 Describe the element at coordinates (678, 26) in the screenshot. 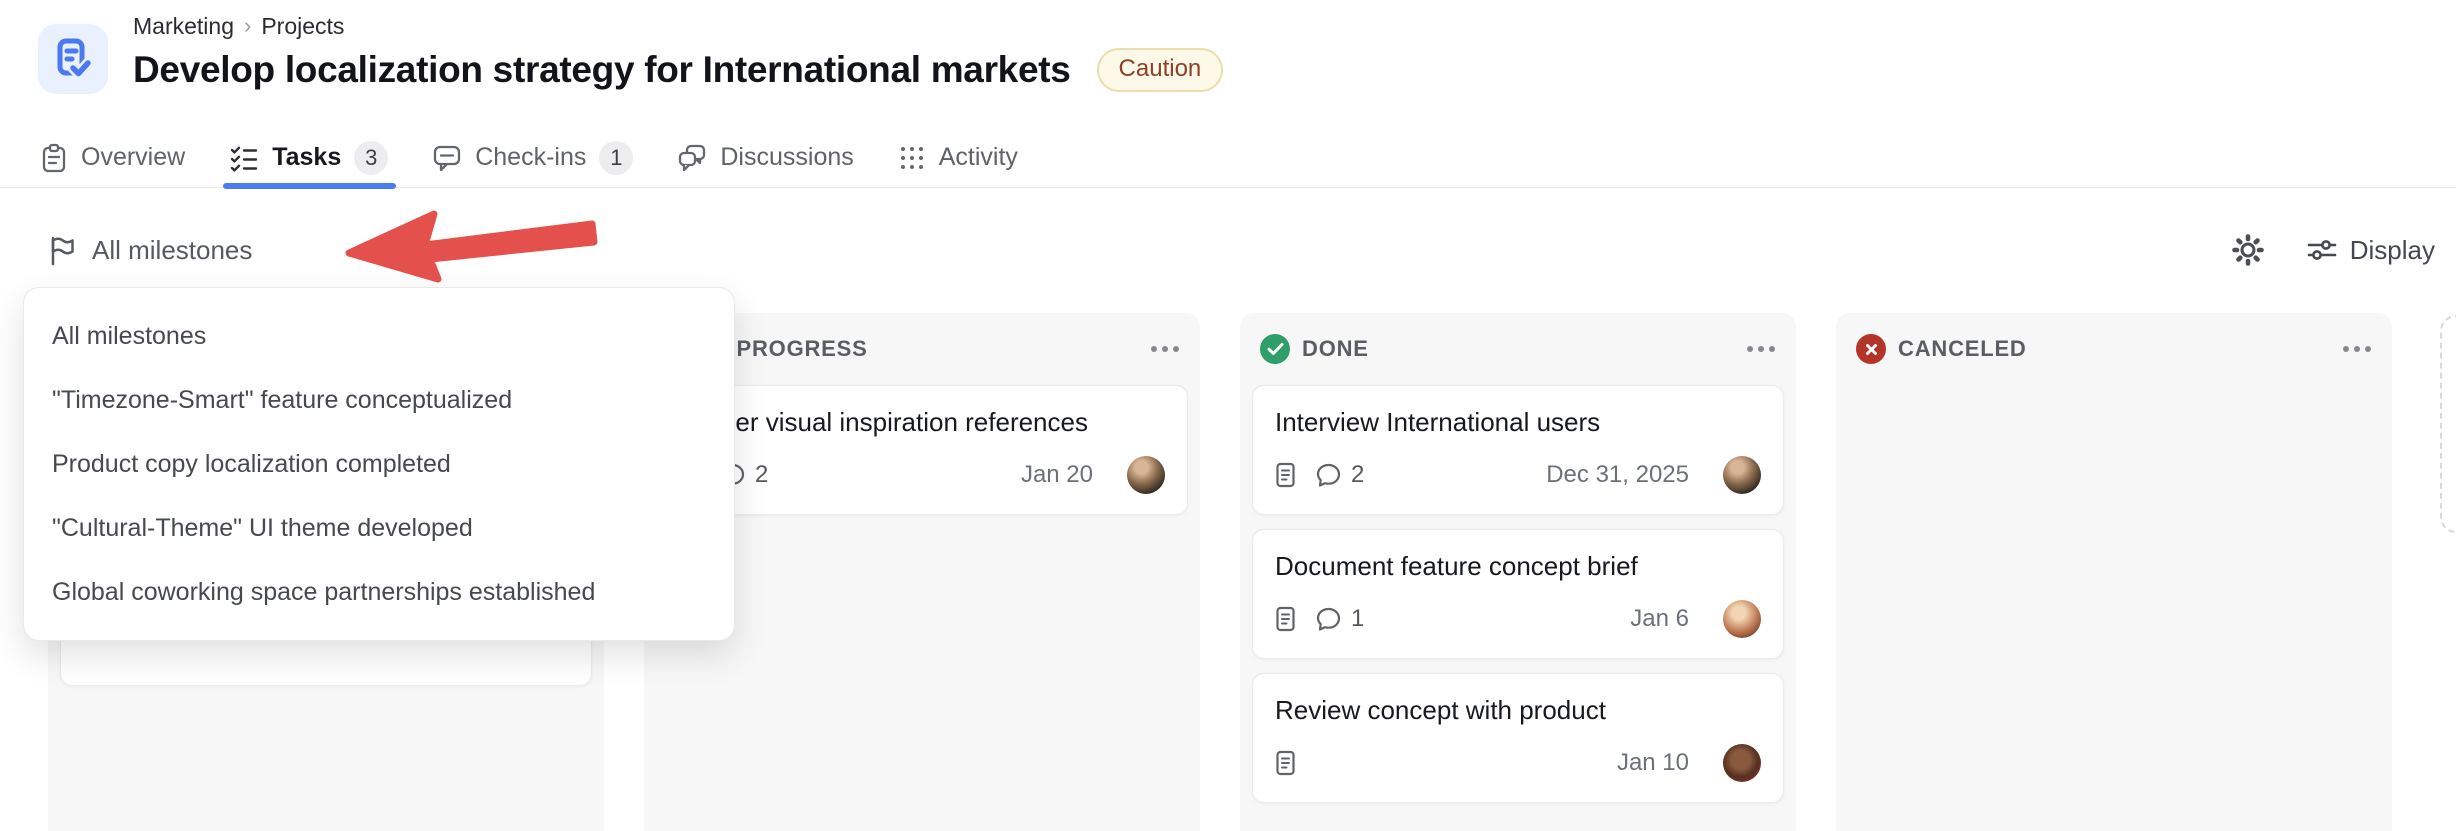

I see `breadcrumb: Marketing › Projects` at that location.